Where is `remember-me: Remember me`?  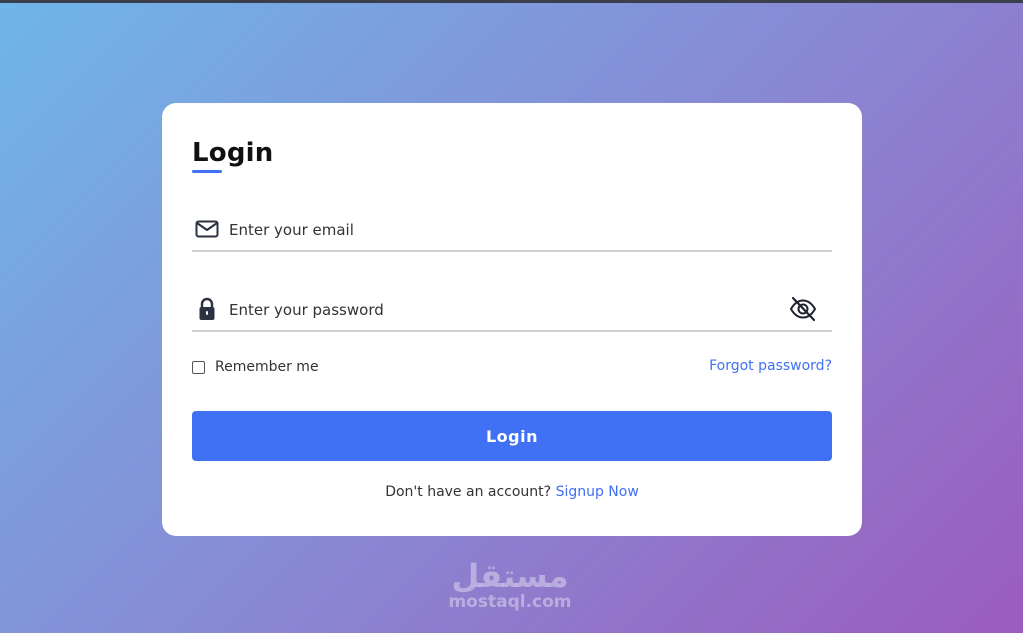 remember-me: Remember me is located at coordinates (255, 367).